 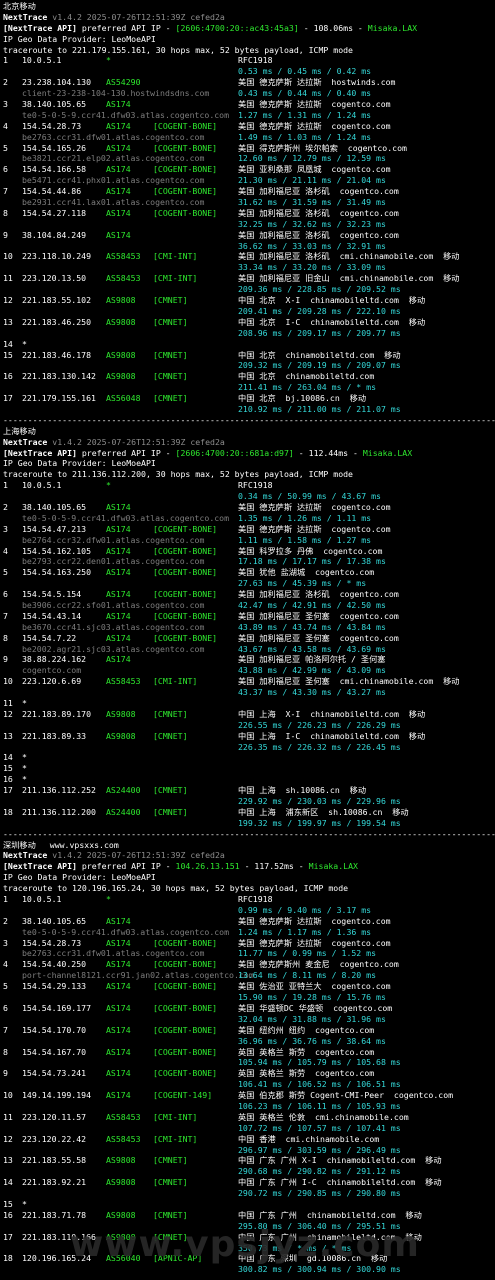 I want to click on hop-geo: 美国 犹他 盐湖城 cogentco.com, so click(x=306, y=572).